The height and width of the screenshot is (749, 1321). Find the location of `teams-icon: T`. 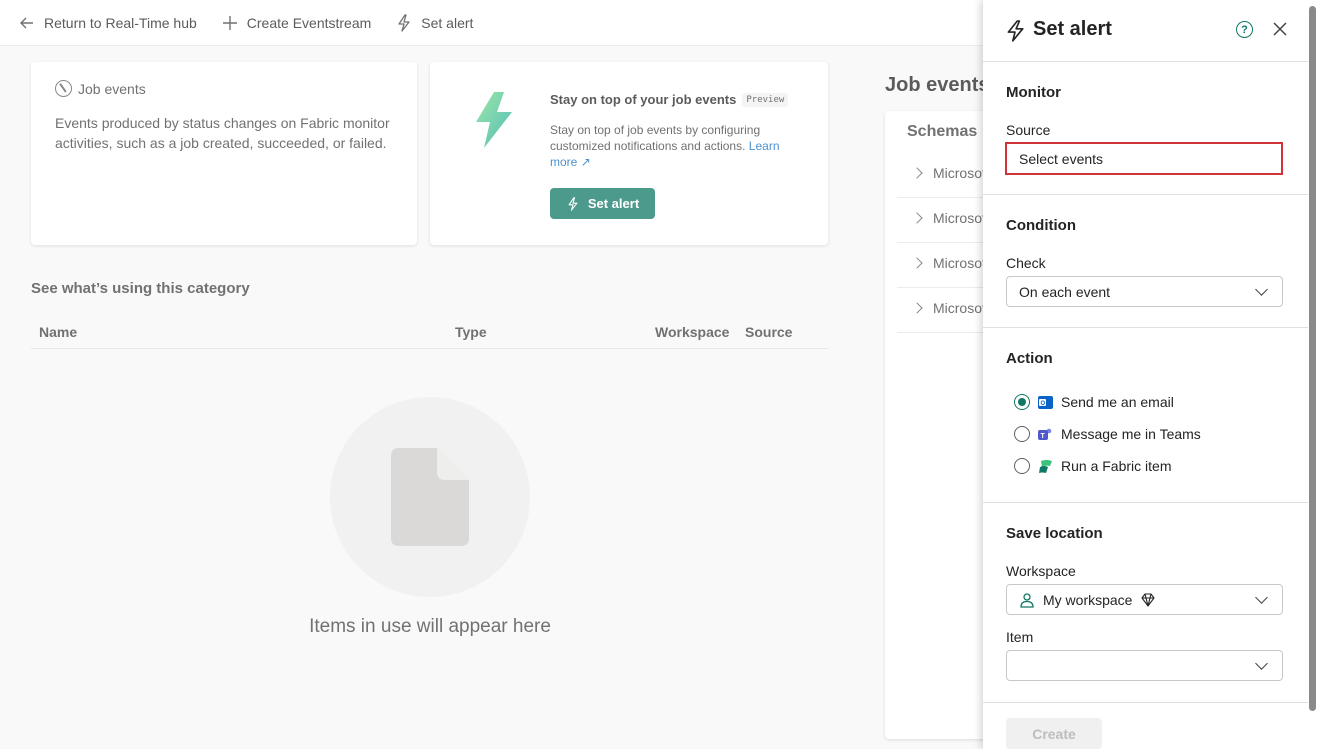

teams-icon: T is located at coordinates (1045, 434).